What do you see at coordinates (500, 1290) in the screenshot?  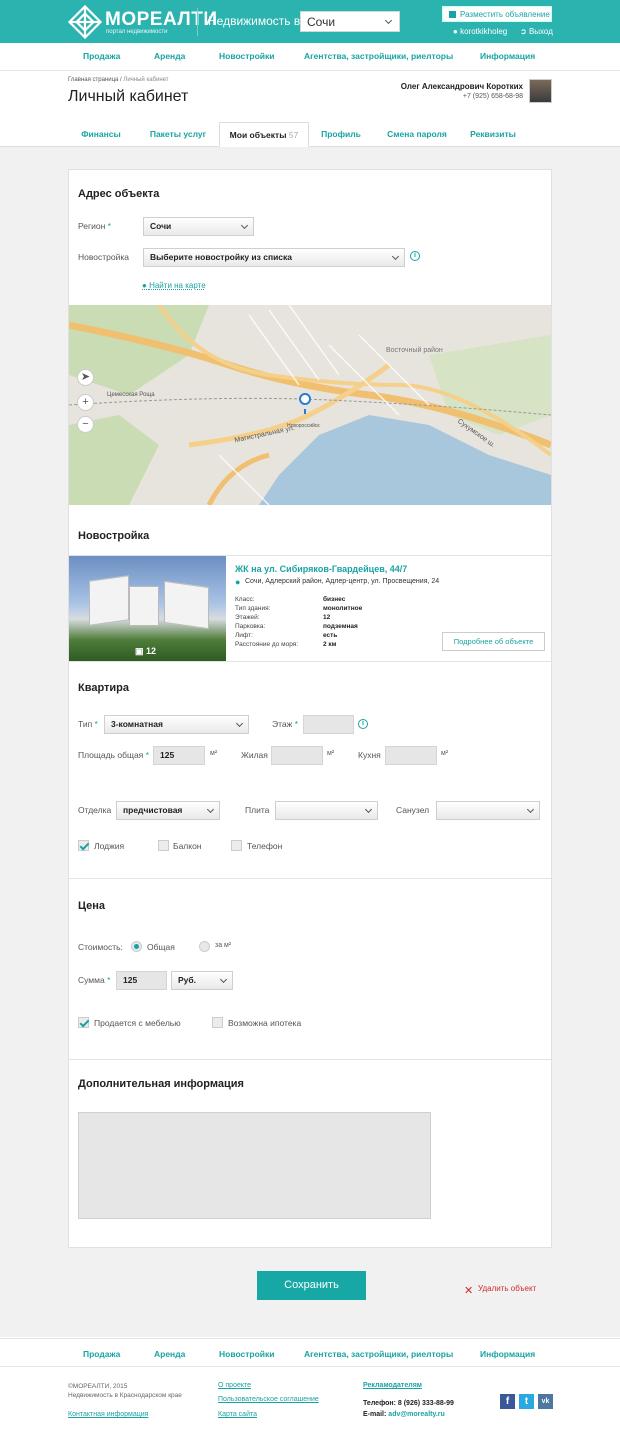 I see `delete-object-link: ✕ Удалить объект` at bounding box center [500, 1290].